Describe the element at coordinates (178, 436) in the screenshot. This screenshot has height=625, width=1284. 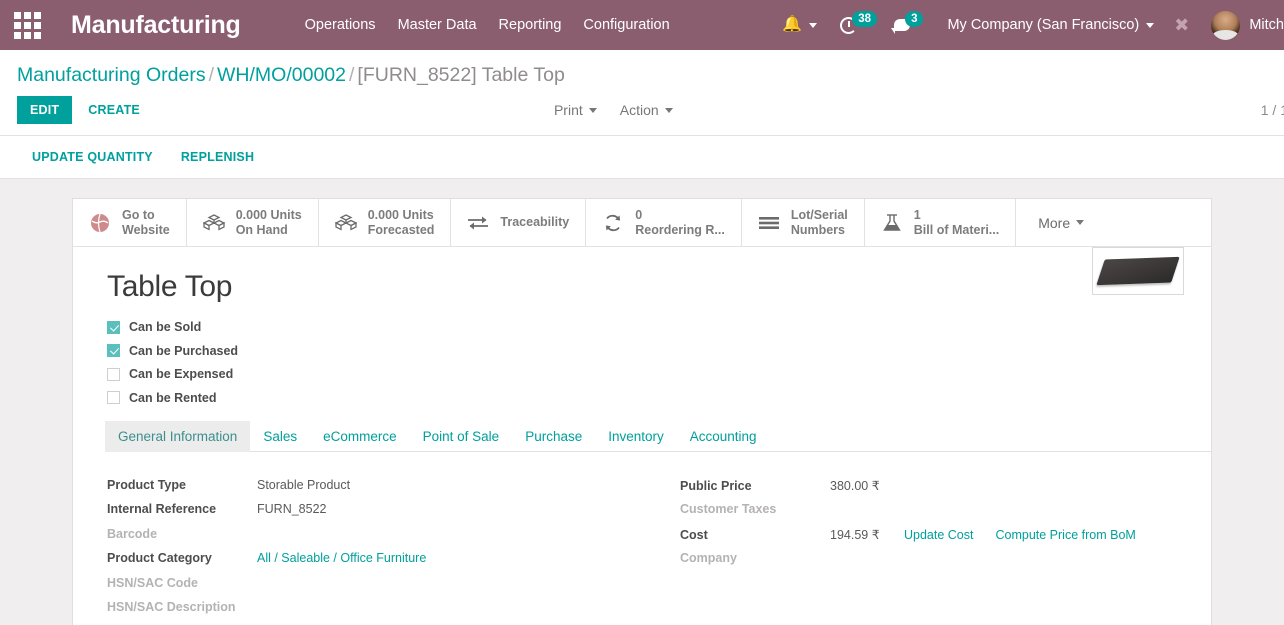
I see `tab-general-information: General Information` at that location.